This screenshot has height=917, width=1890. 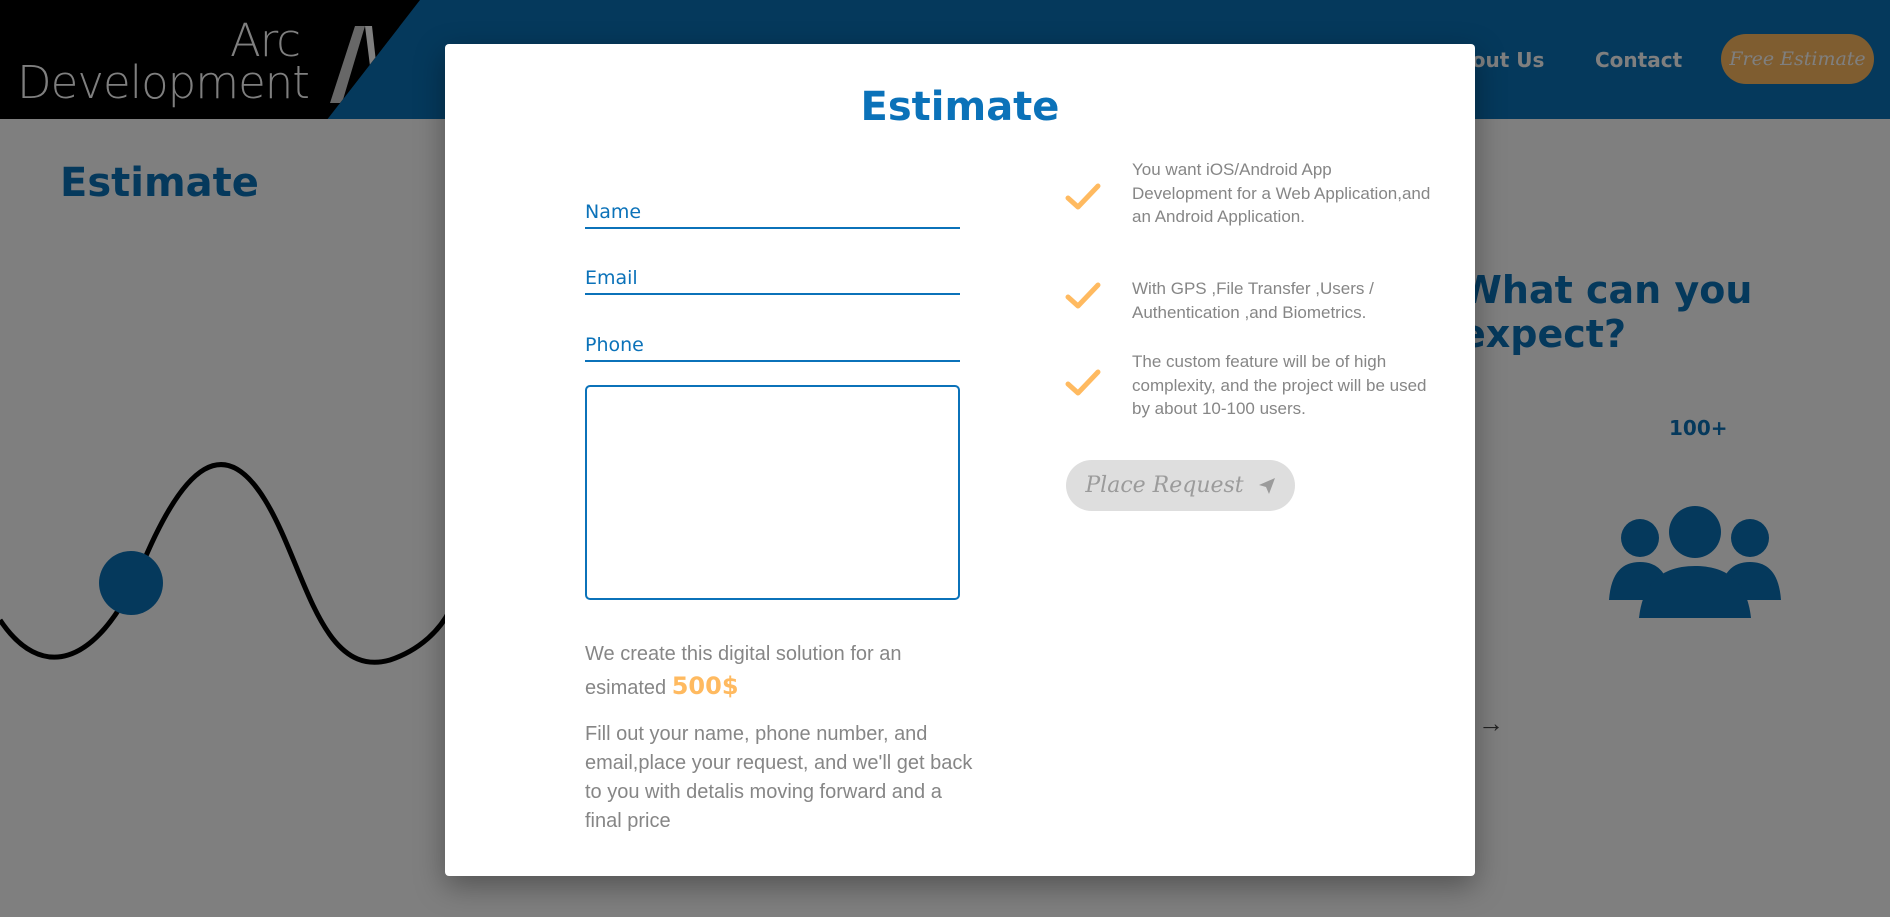 What do you see at coordinates (960, 107) in the screenshot?
I see `dialog-title: Estimate` at bounding box center [960, 107].